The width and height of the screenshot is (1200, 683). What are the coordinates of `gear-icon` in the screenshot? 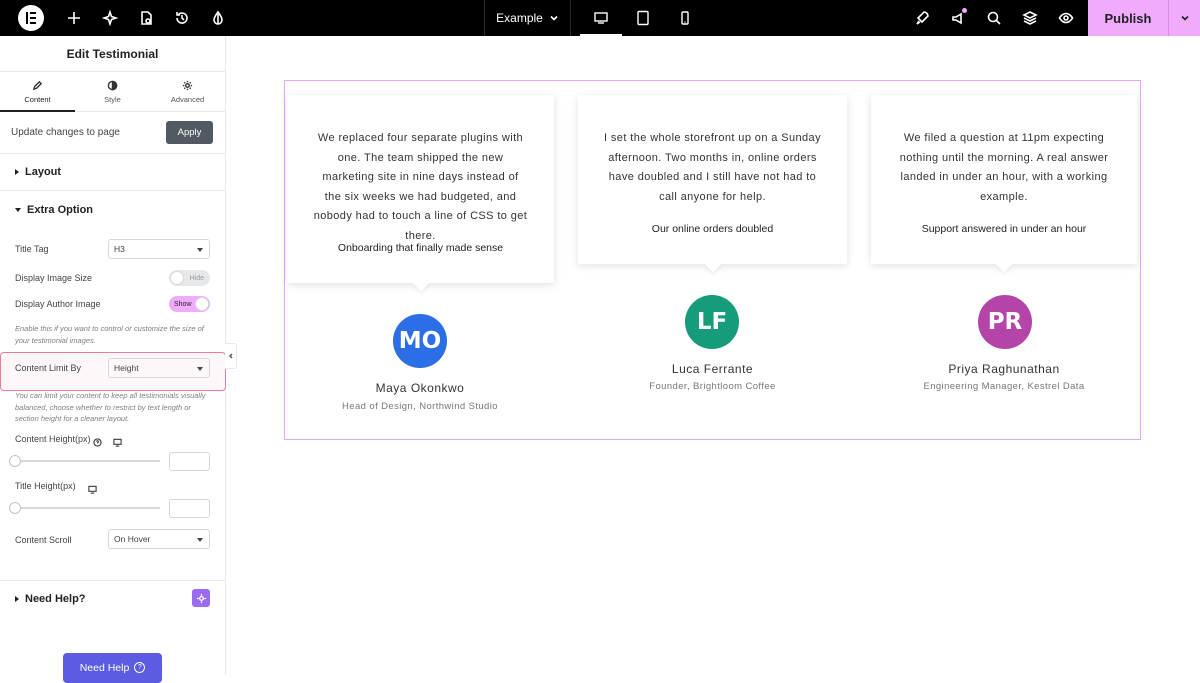 It's located at (187, 85).